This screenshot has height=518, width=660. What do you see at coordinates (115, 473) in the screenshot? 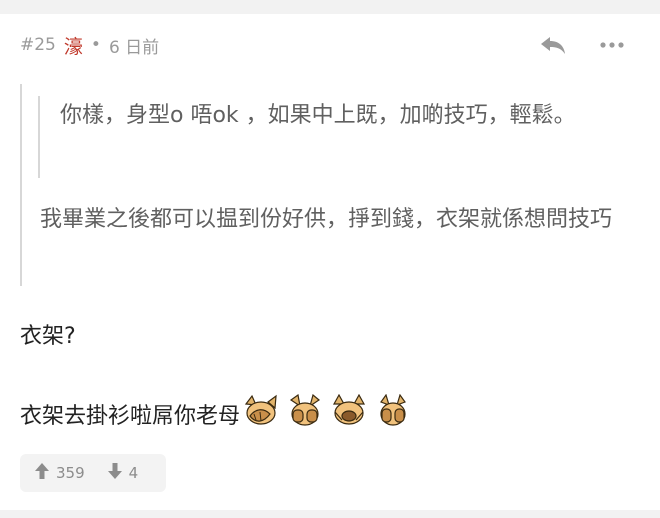
I see `thumbs-down-icon` at bounding box center [115, 473].